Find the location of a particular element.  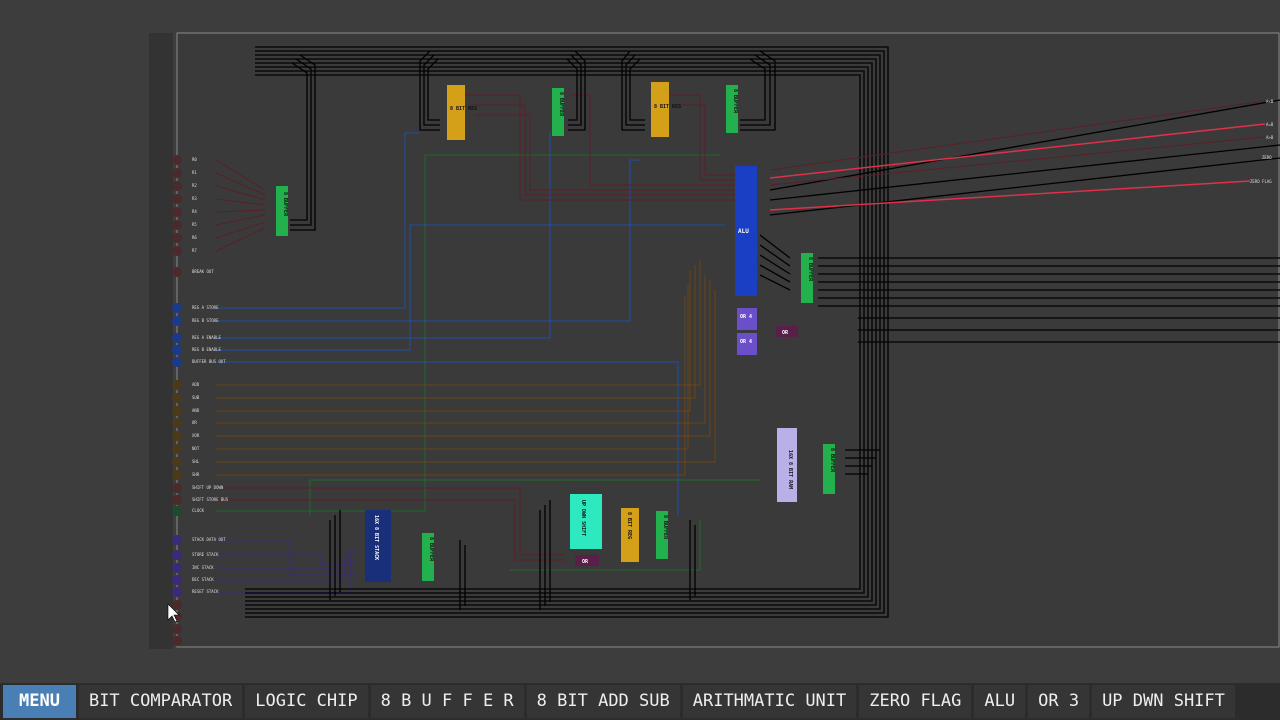

input-label: NOT is located at coordinates (196, 448).